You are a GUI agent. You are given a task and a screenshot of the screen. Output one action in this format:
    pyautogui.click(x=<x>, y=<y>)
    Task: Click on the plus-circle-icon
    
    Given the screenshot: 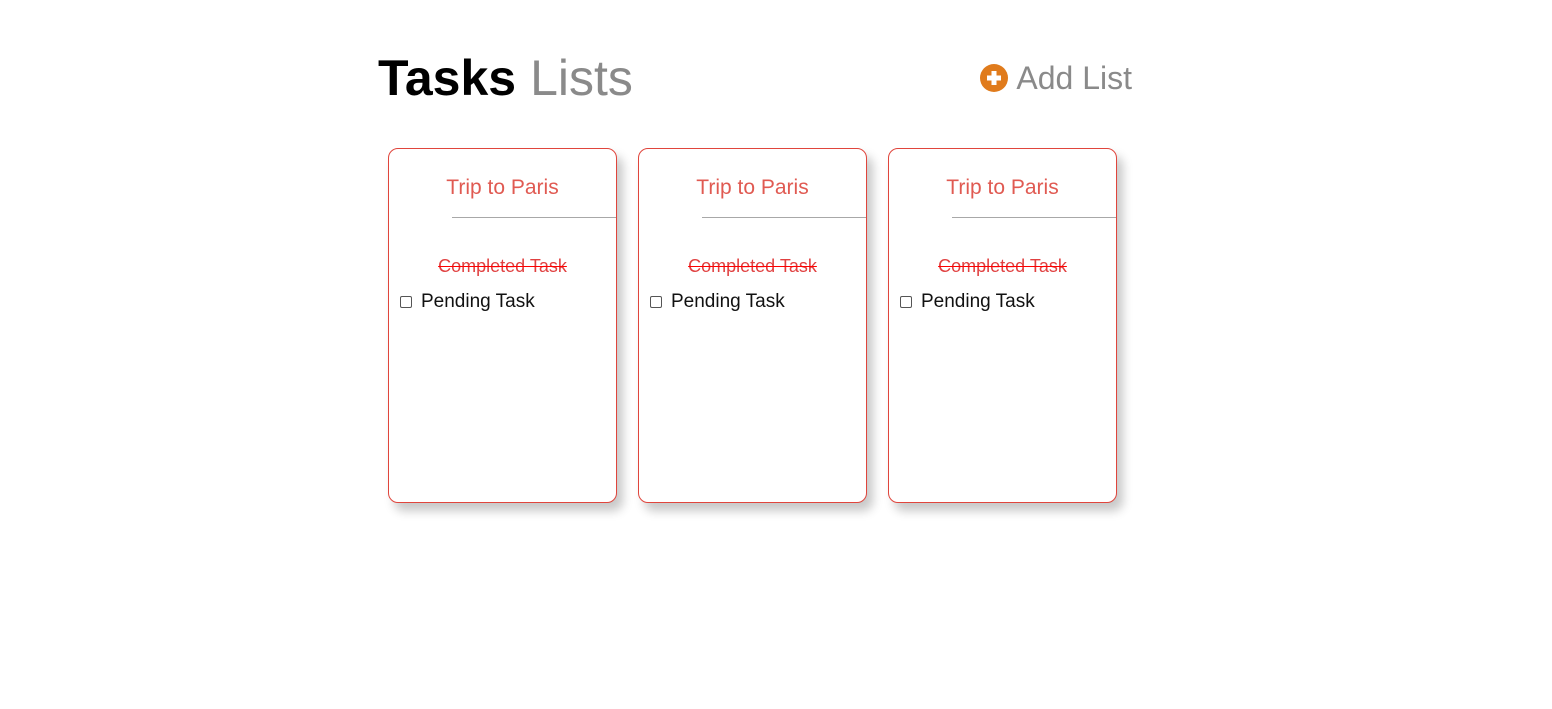 What is the action you would take?
    pyautogui.click(x=994, y=78)
    